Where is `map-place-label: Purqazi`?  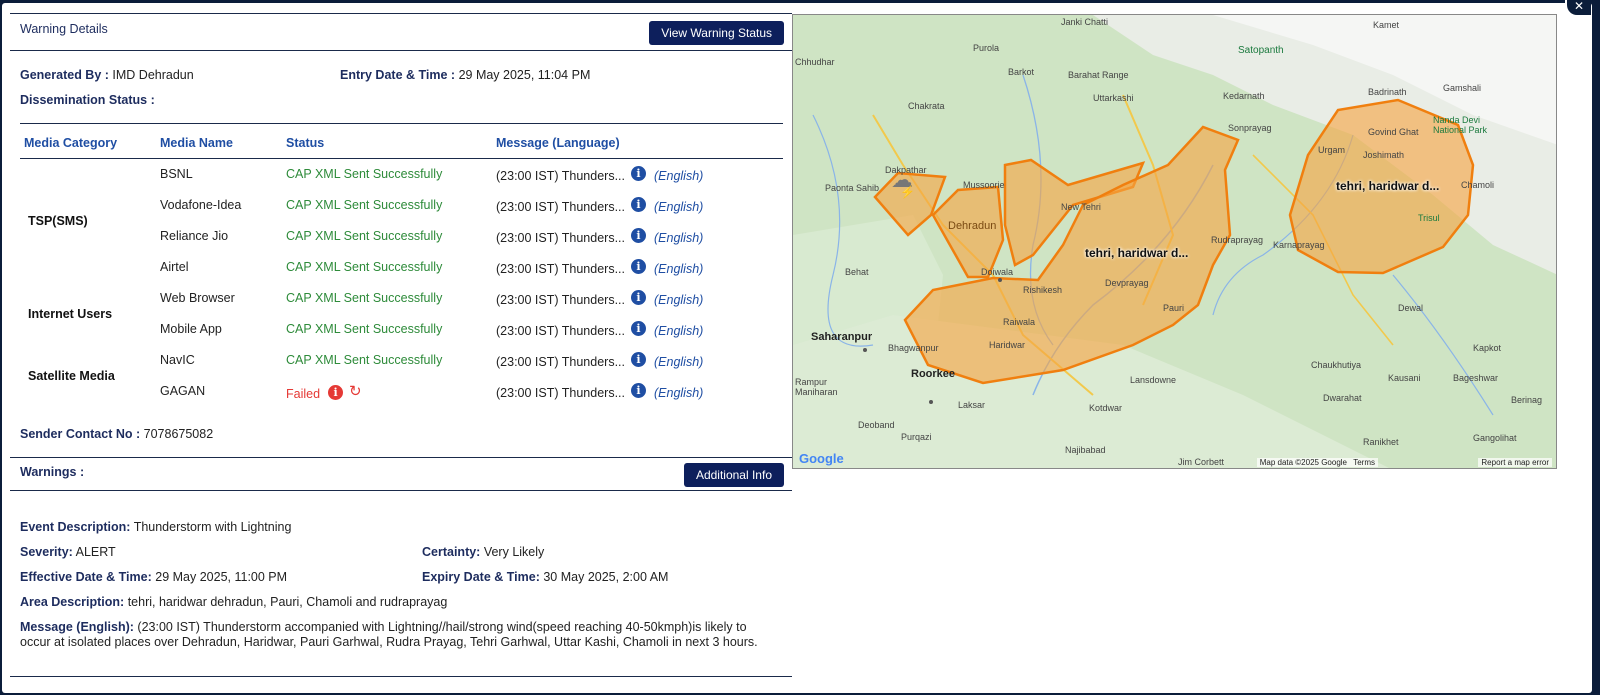
map-place-label: Purqazi is located at coordinates (916, 437).